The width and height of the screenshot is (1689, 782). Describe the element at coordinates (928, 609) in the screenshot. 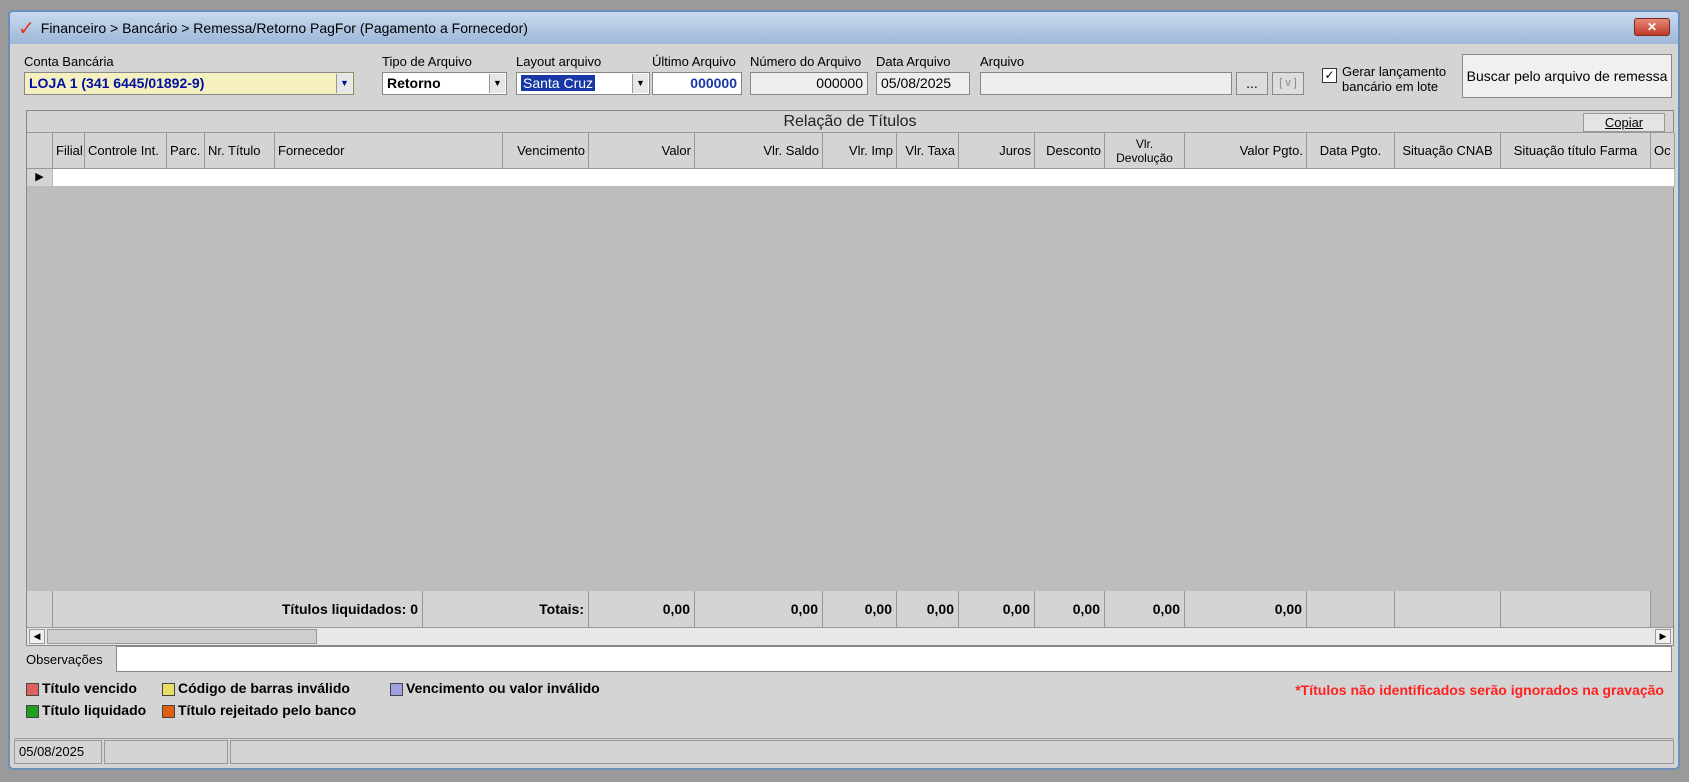

I see `total-vlr-taxa: 0,00` at that location.